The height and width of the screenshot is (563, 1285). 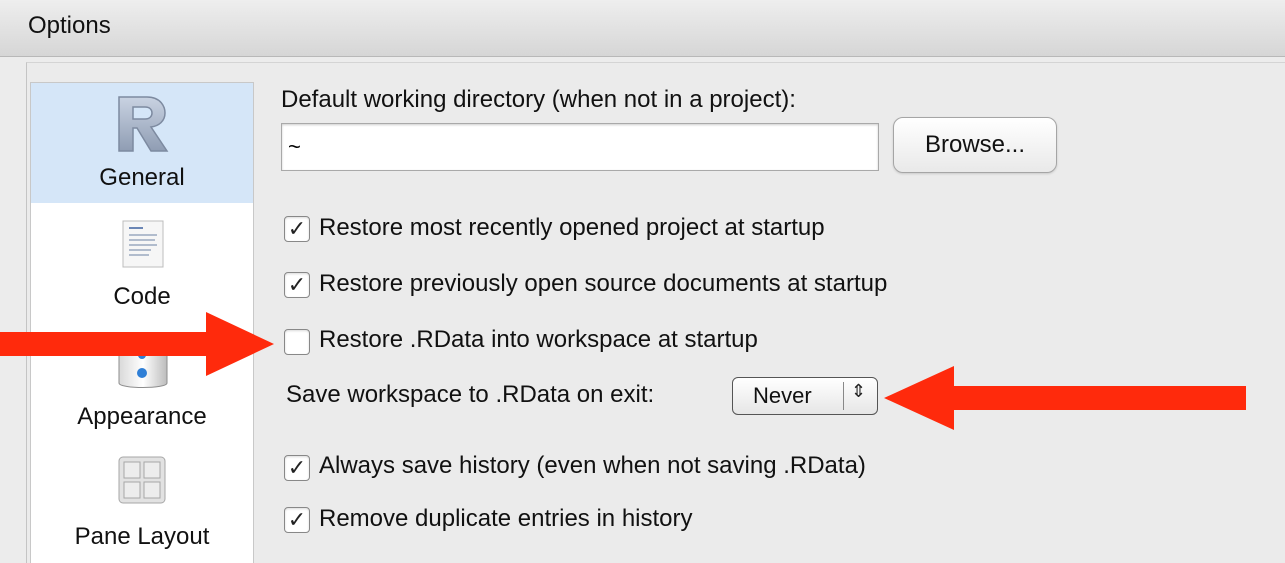 I want to click on sidebar-item-label: General, so click(x=142, y=177).